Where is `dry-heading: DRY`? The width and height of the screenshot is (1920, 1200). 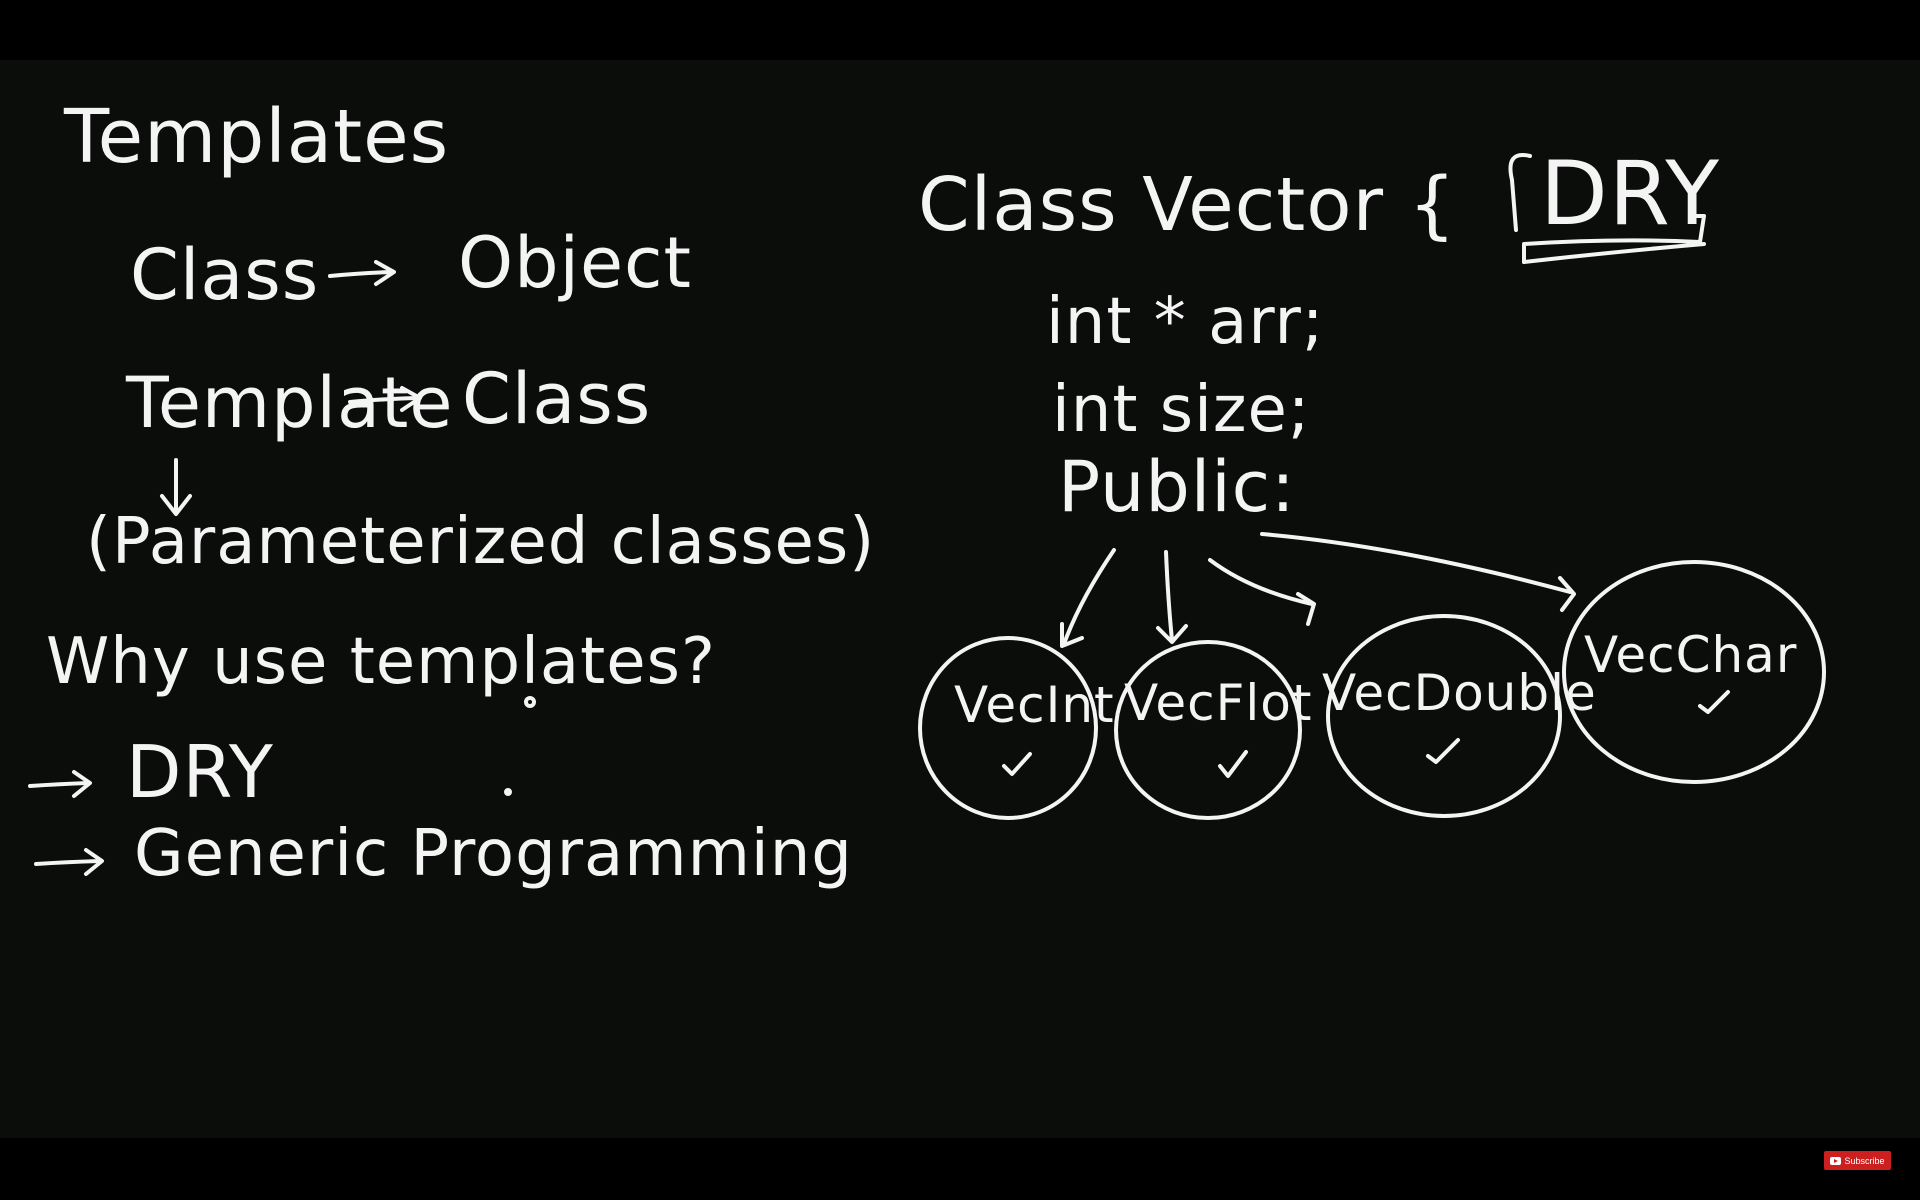 dry-heading: DRY is located at coordinates (1630, 193).